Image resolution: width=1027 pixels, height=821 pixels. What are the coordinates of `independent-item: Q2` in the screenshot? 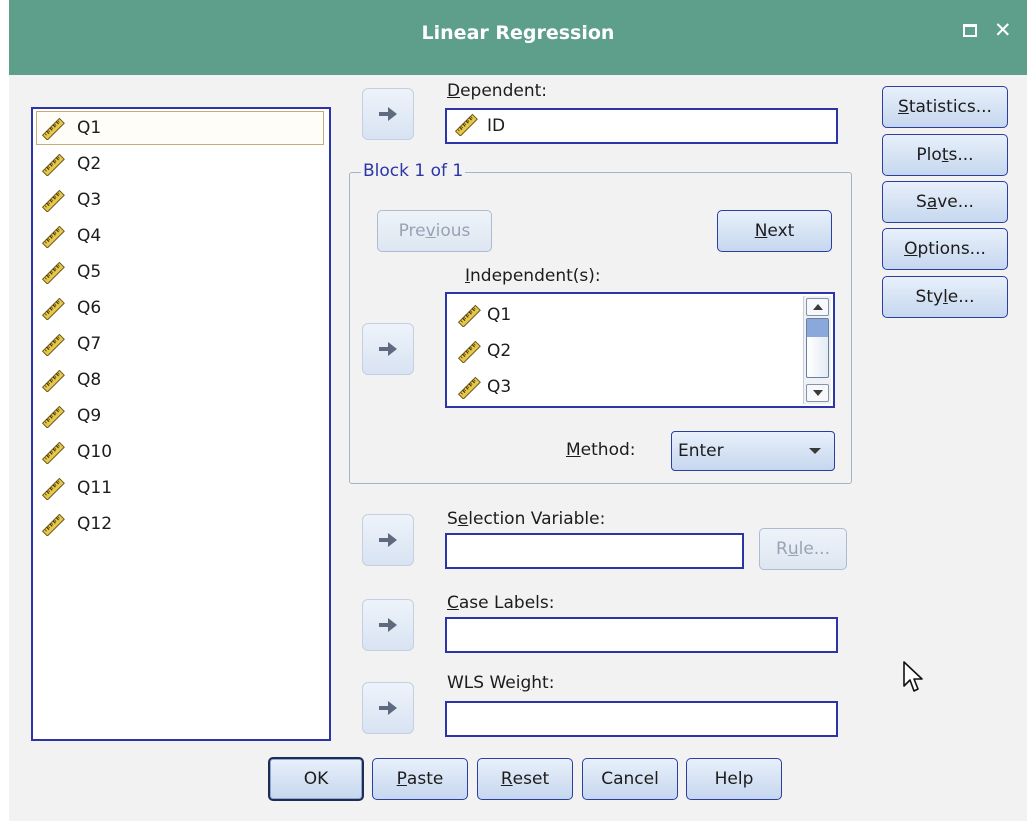 It's located at (482, 351).